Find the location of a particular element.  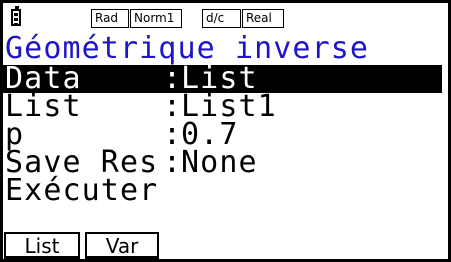

complex-mode-badge: Real is located at coordinates (263, 18).